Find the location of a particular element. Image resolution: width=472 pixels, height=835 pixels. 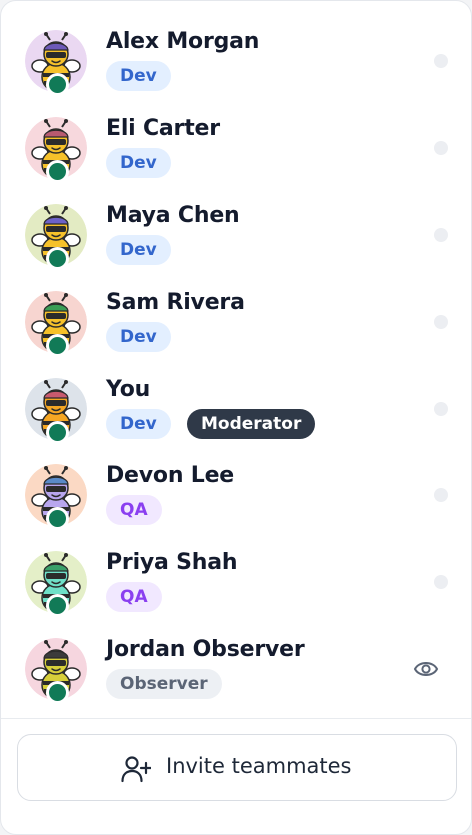

invite-teammates-button: Invite teammates is located at coordinates (237, 767).